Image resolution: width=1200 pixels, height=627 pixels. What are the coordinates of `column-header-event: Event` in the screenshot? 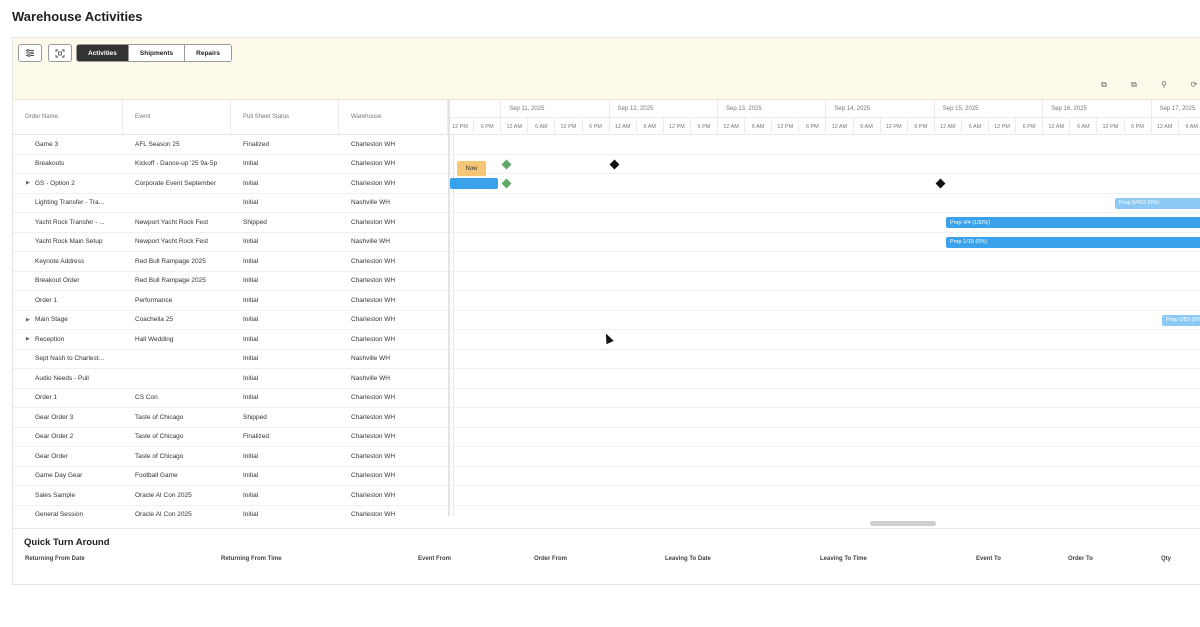 It's located at (177, 117).